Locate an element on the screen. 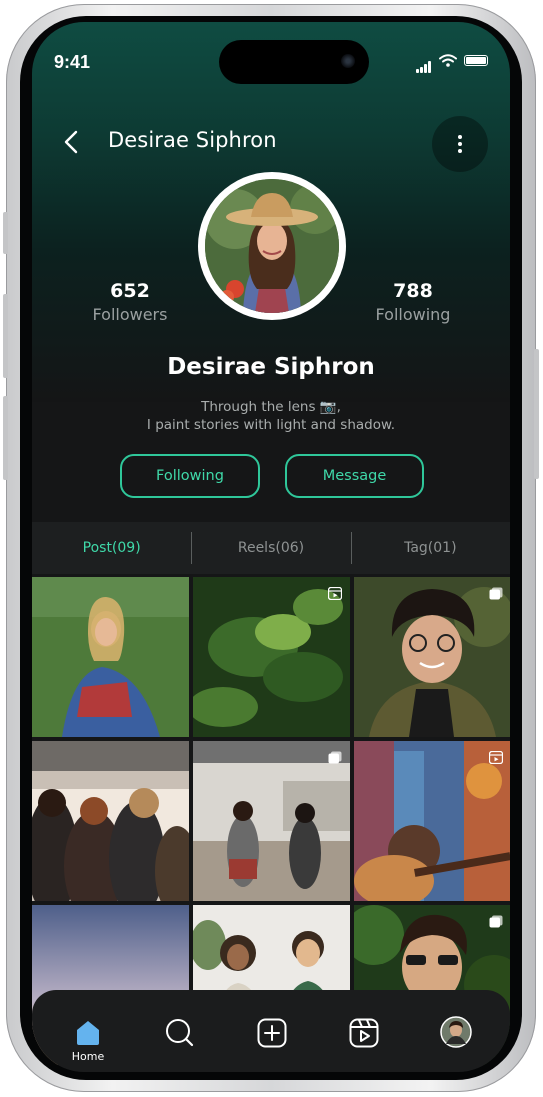 The height and width of the screenshot is (1097, 543). followers-label: Followers is located at coordinates (130, 314).